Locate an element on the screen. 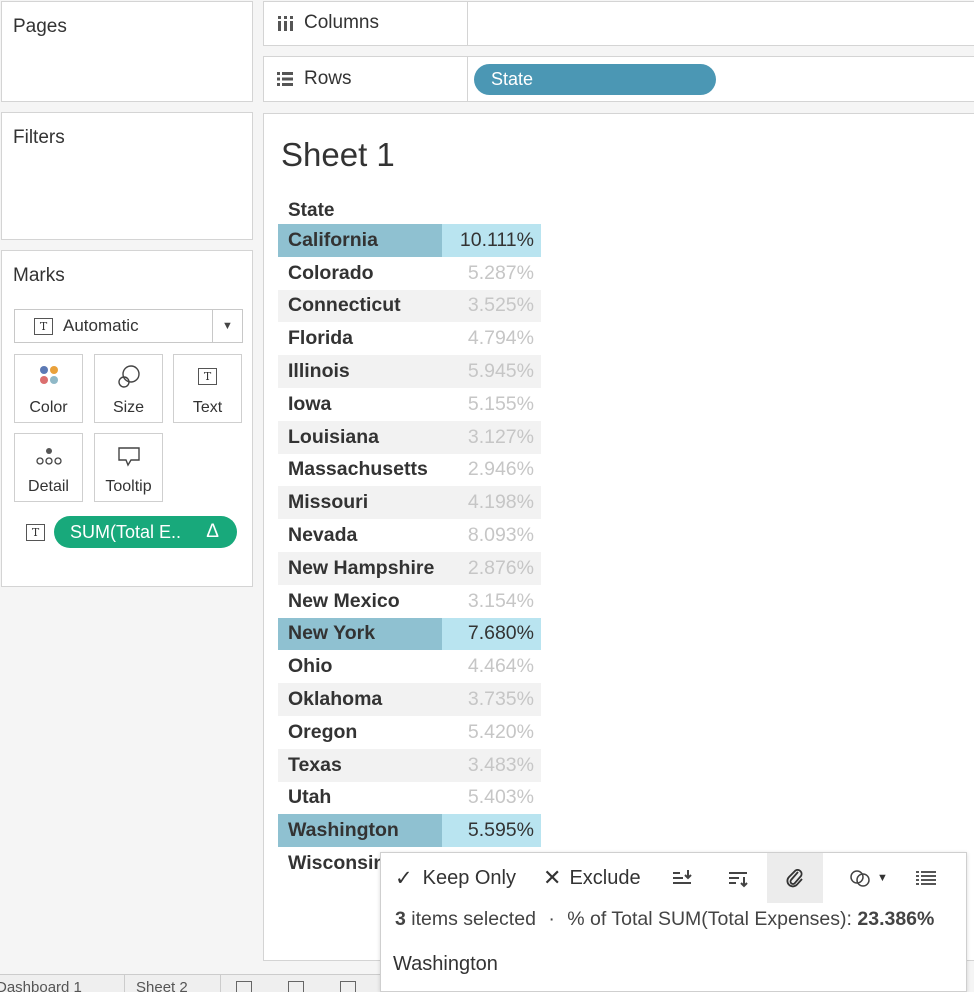 This screenshot has height=992, width=974. table-row: Washington 5.595% is located at coordinates (409, 831).